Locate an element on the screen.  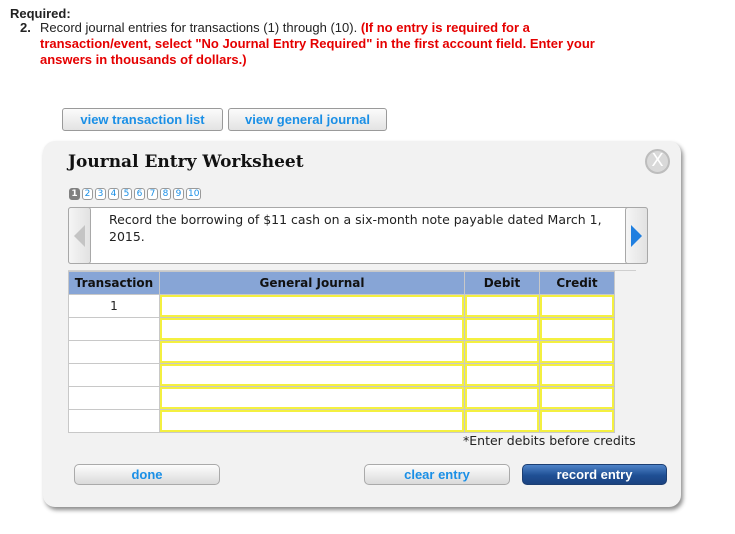
done-button: done is located at coordinates (147, 474).